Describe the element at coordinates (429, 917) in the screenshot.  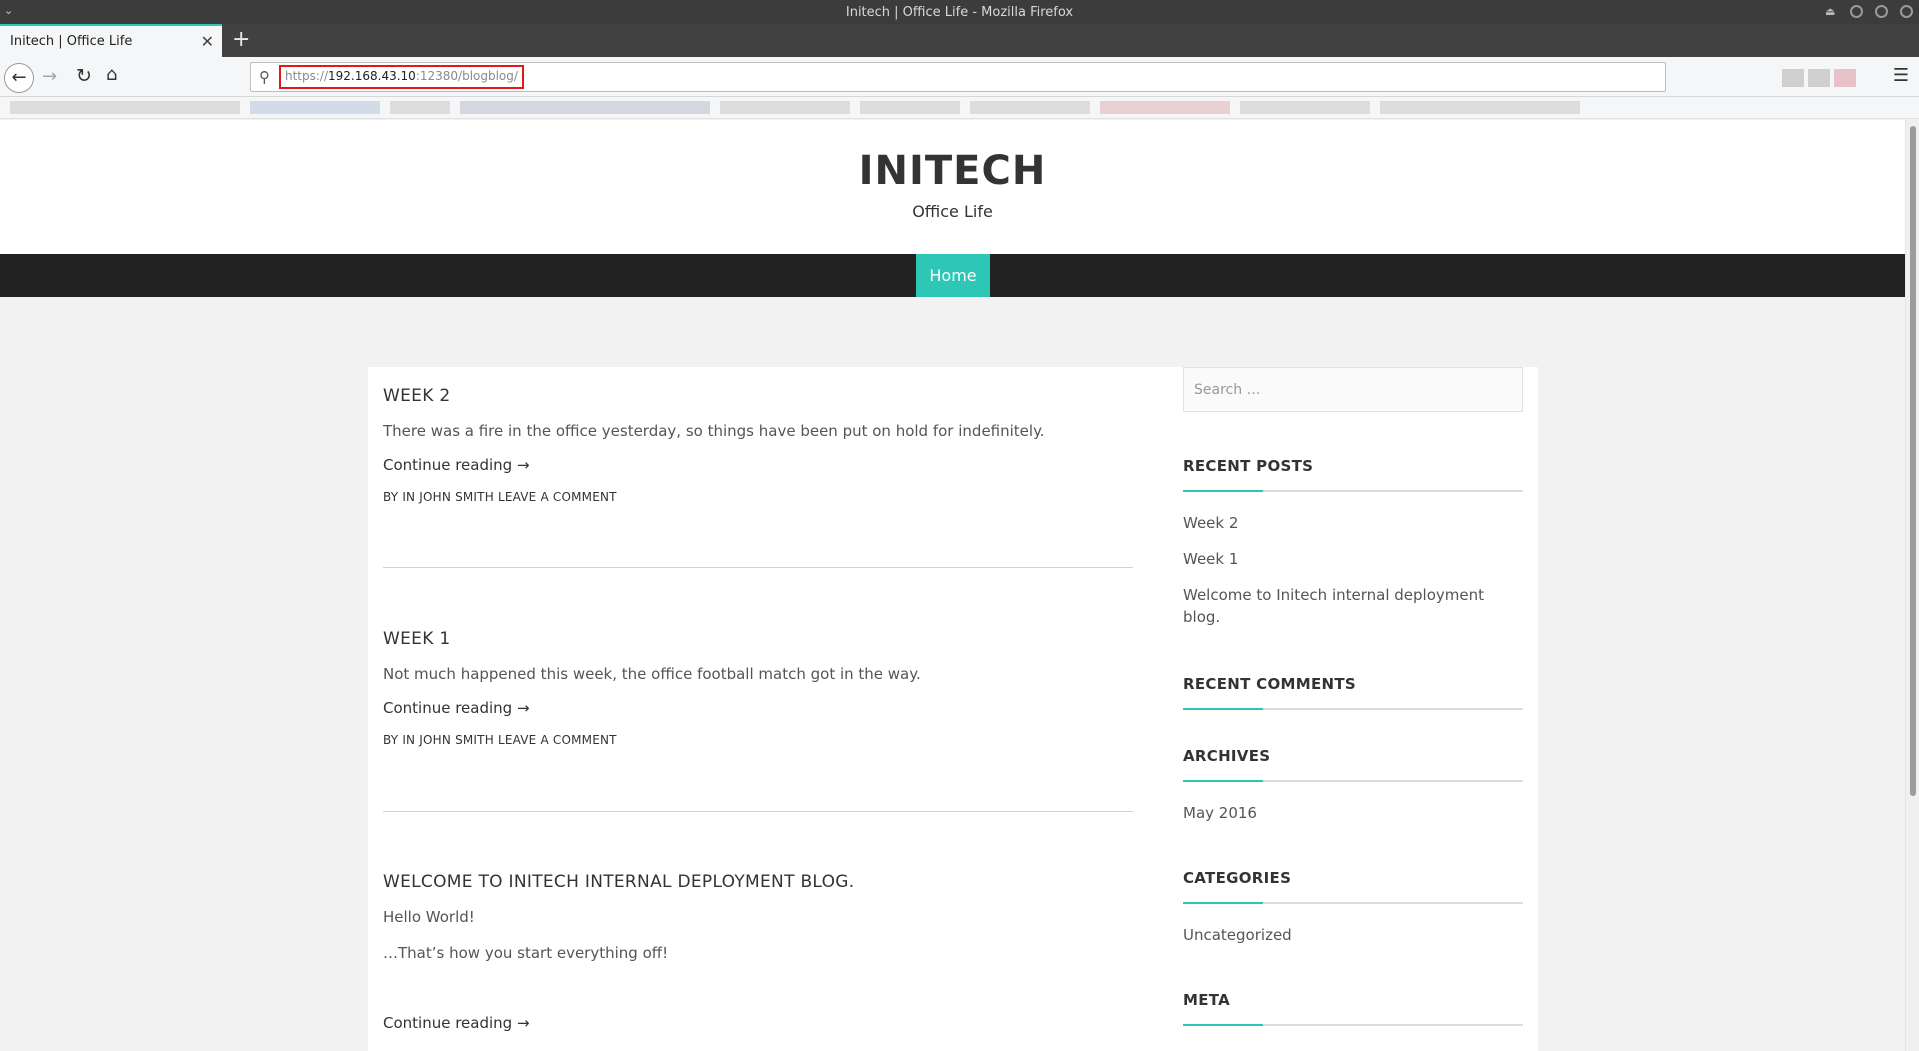
I see `post-excerpt: Hello World!` at that location.